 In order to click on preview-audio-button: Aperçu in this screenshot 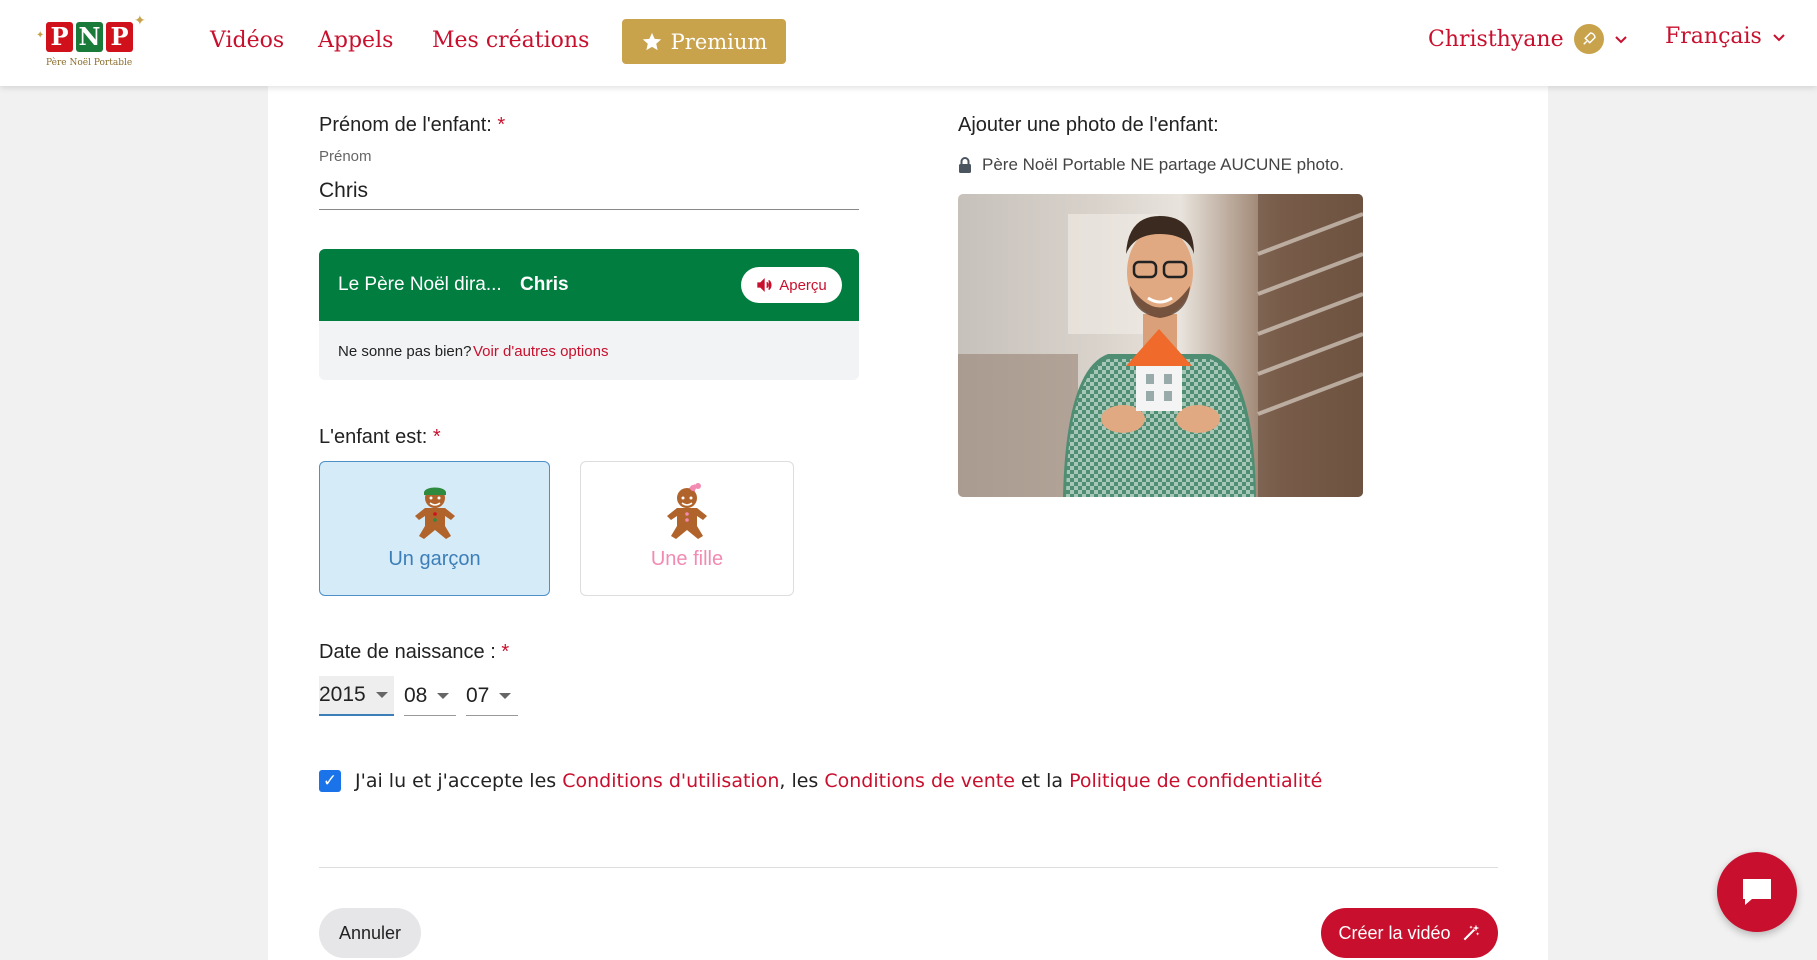, I will do `click(791, 285)`.